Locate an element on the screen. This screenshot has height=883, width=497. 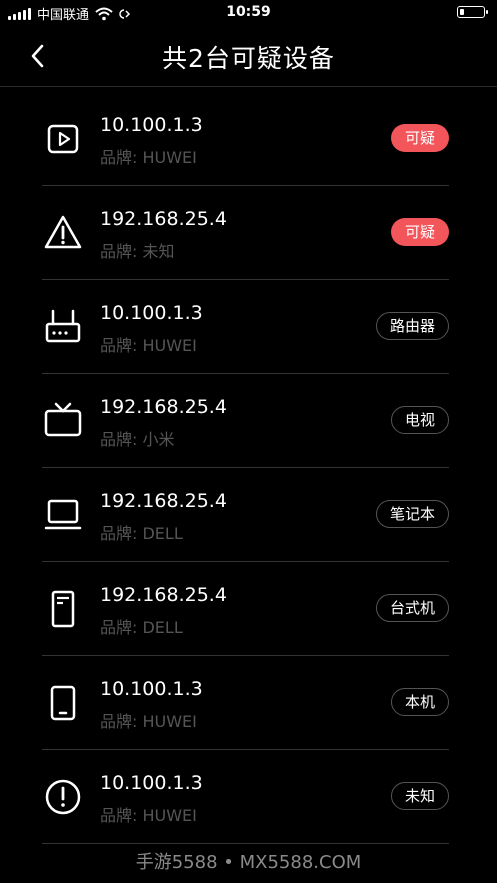
device-type-badge: 笔记本 is located at coordinates (412, 514).